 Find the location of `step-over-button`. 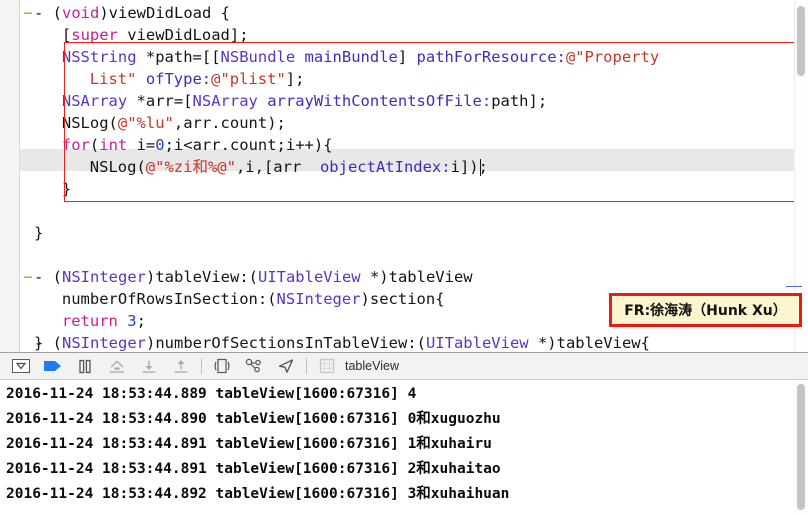

step-over-button is located at coordinates (117, 366).